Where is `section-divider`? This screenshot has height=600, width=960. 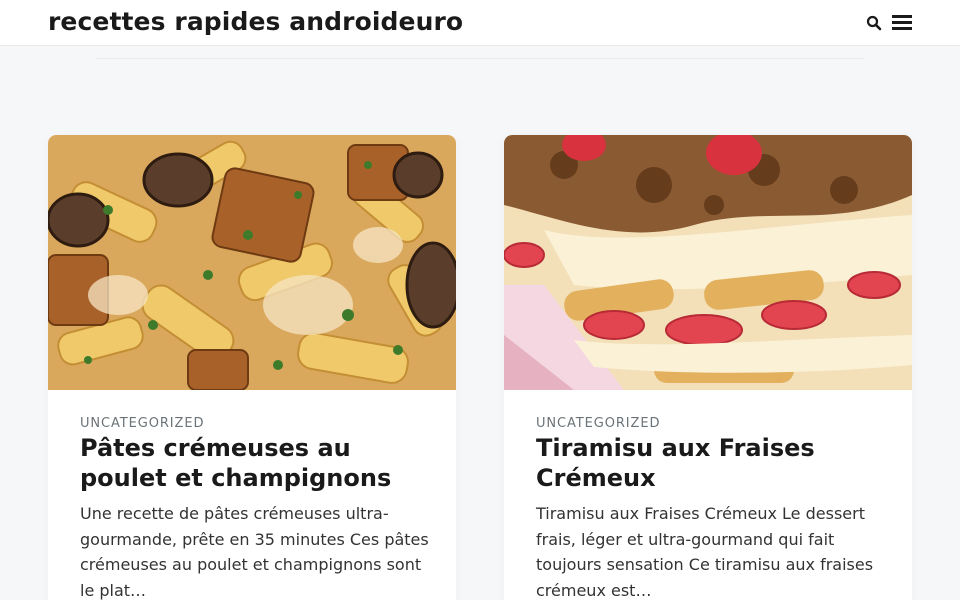 section-divider is located at coordinates (480, 58).